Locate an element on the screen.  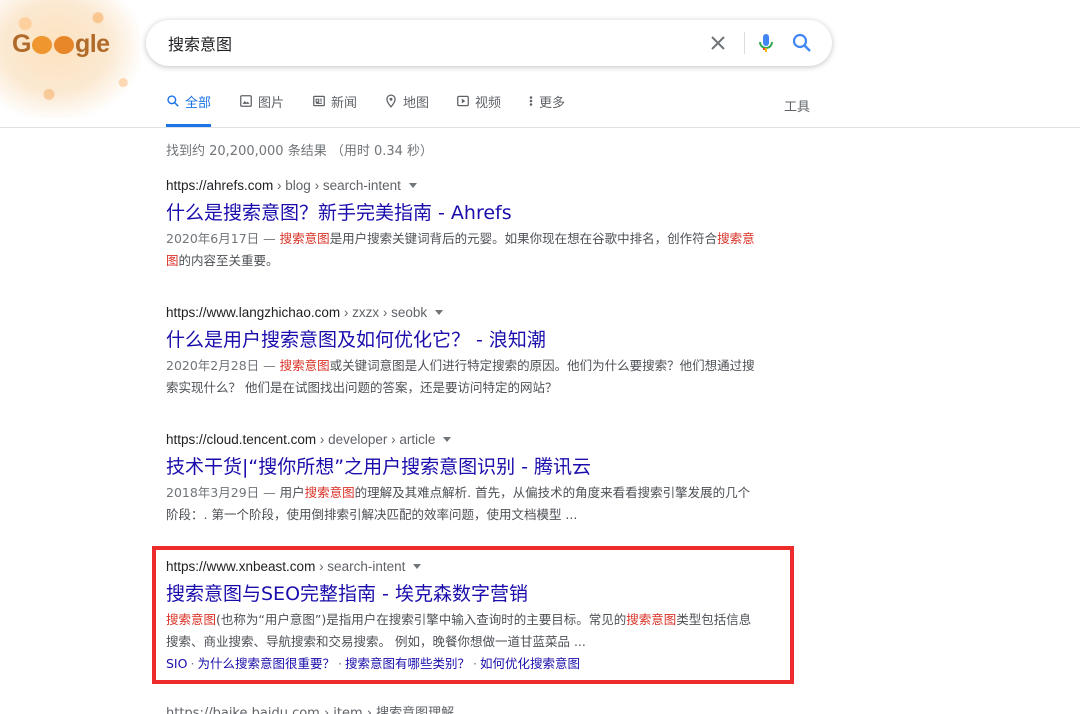
tab-images: 图片 is located at coordinates (261, 109).